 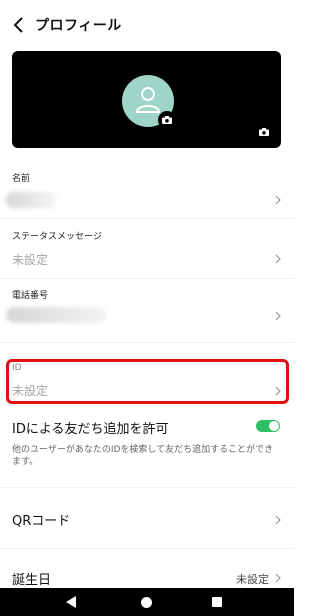 I want to click on id-search-description: 他のユーザーがあなたのIDを検索して友だち追加することができます。, so click(x=143, y=456).